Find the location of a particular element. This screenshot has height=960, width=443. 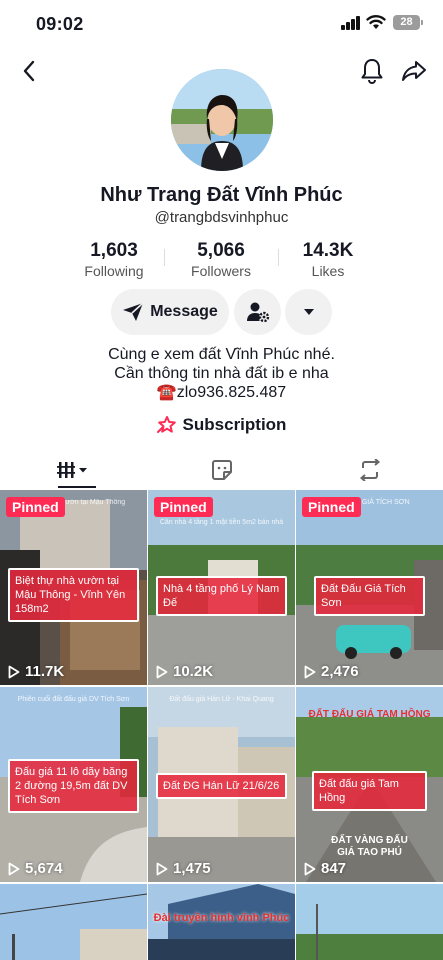

video-caption: Nhà 4 tầng phố Lý Nam Đế is located at coordinates (221, 596).